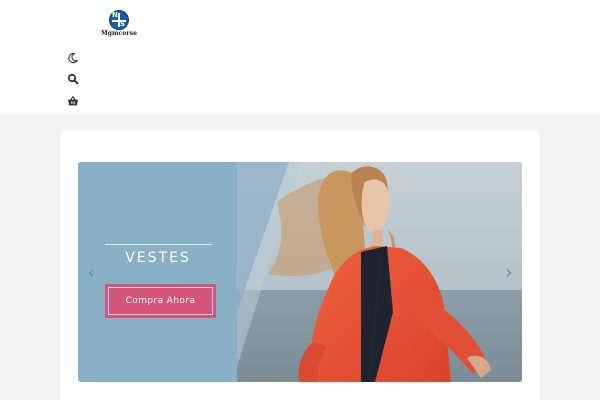 Image resolution: width=600 pixels, height=400 pixels. What do you see at coordinates (73, 79) in the screenshot?
I see `search-icon` at bounding box center [73, 79].